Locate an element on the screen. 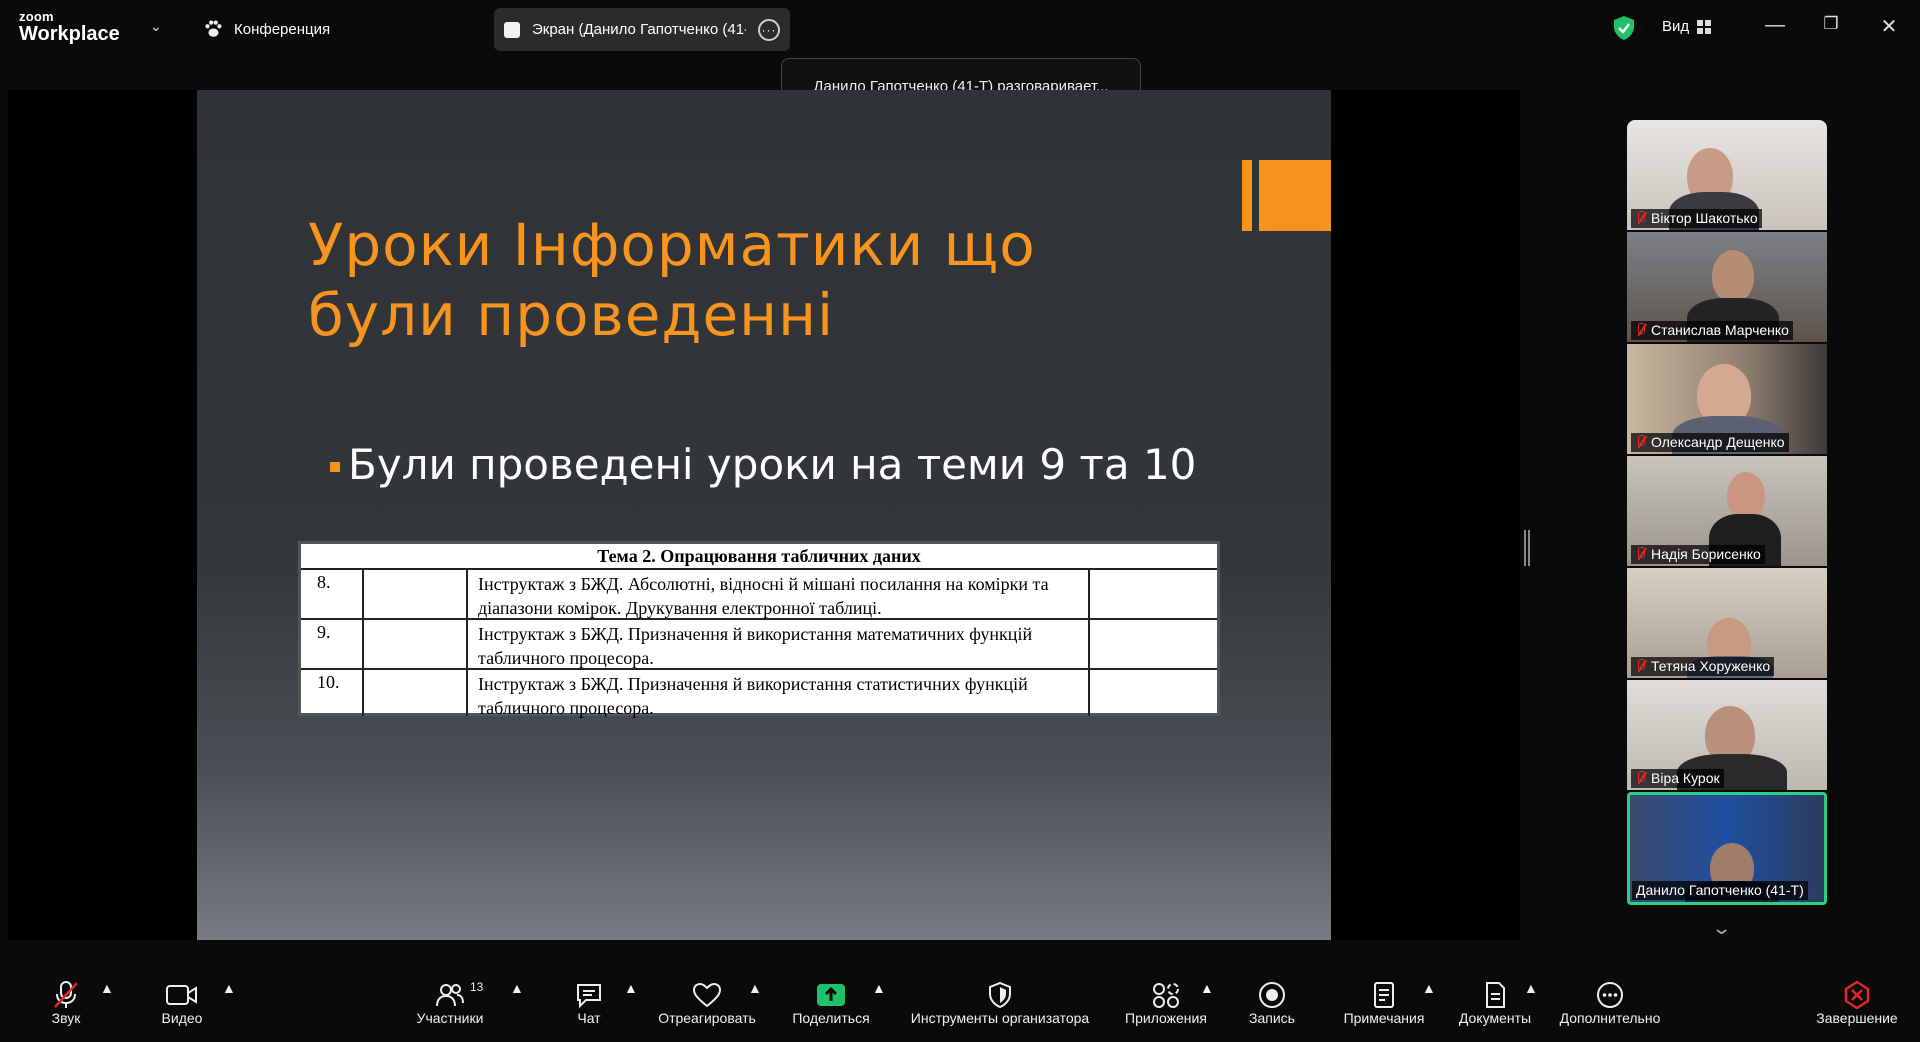 The height and width of the screenshot is (1042, 1920). react-options-caret-icon: ▲ is located at coordinates (755, 988).